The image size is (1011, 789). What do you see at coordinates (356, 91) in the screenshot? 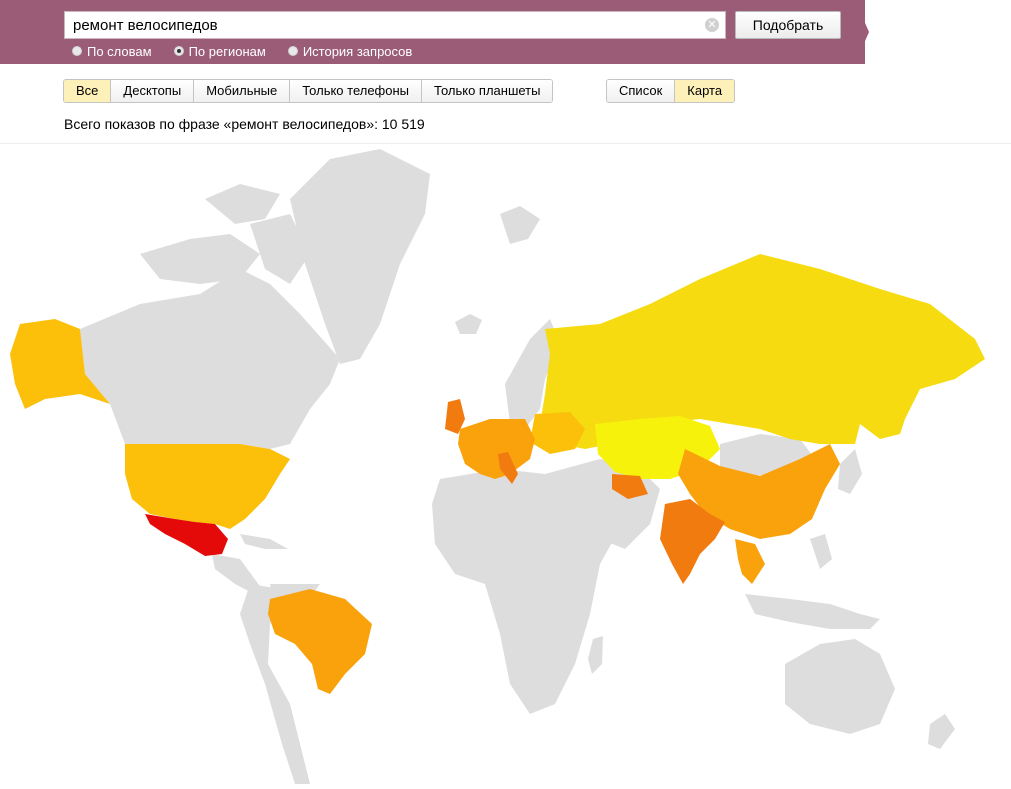
I see `filter-phones-only: Только телефоны` at bounding box center [356, 91].